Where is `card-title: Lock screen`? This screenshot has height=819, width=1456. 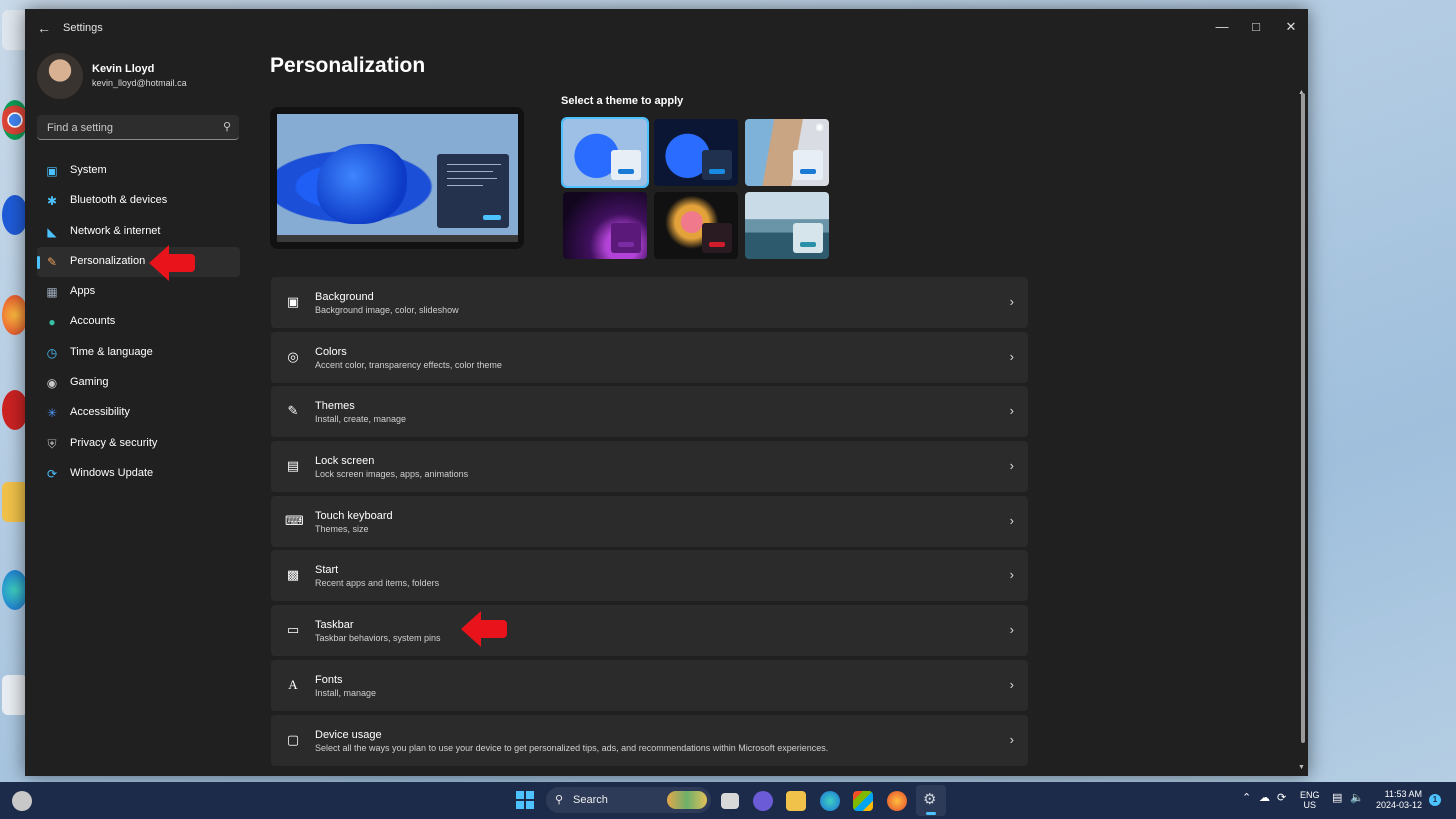
card-title: Lock screen is located at coordinates (345, 461).